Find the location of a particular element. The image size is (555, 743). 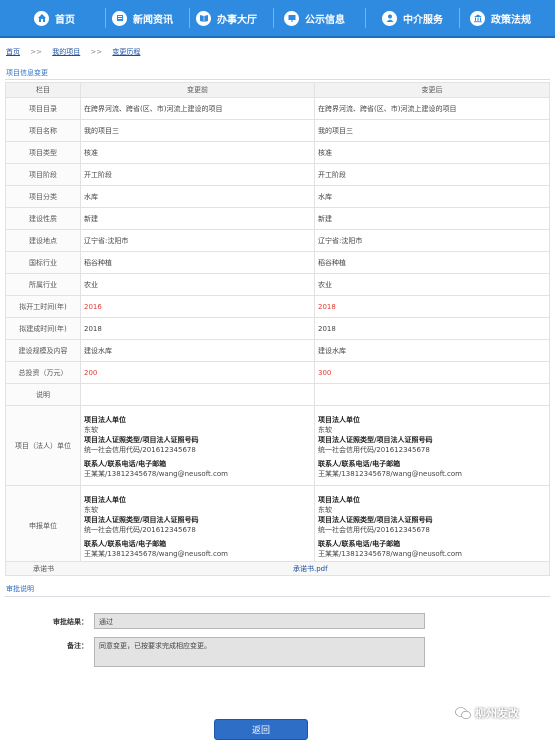

nav-item-home: 首页 is located at coordinates (54, 18).